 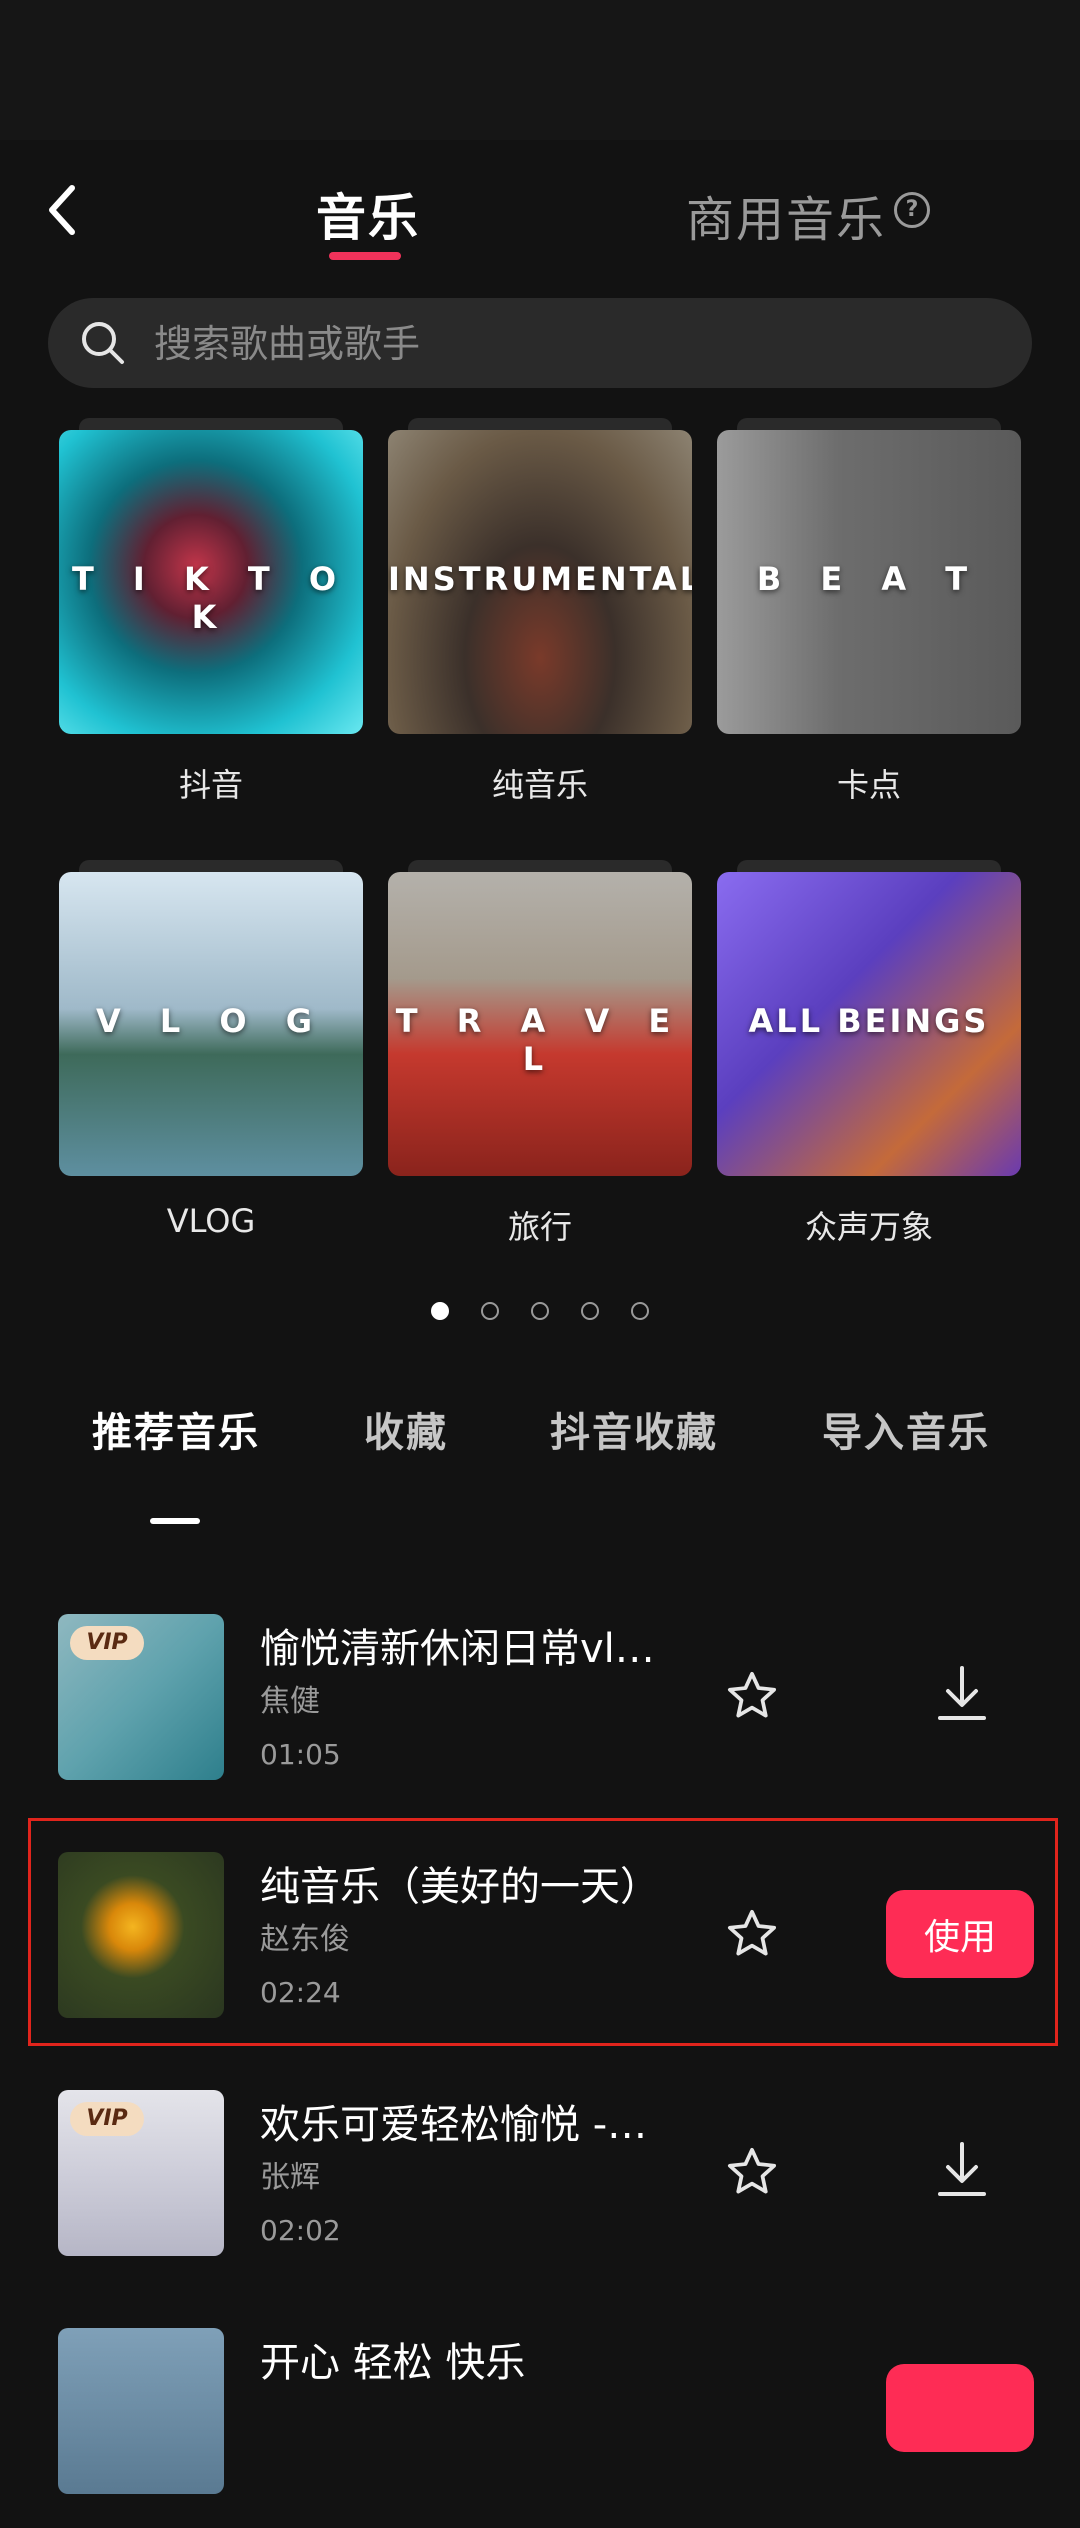 What do you see at coordinates (540, 205) in the screenshot?
I see `top-tab-bar: 音乐 商用音乐 ?` at bounding box center [540, 205].